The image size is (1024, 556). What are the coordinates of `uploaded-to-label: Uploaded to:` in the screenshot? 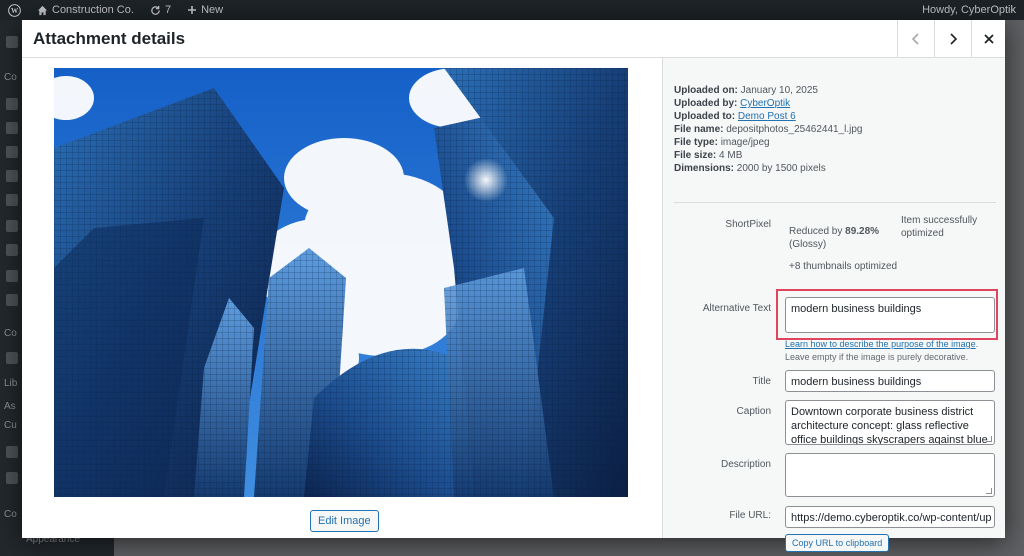 It's located at (705, 116).